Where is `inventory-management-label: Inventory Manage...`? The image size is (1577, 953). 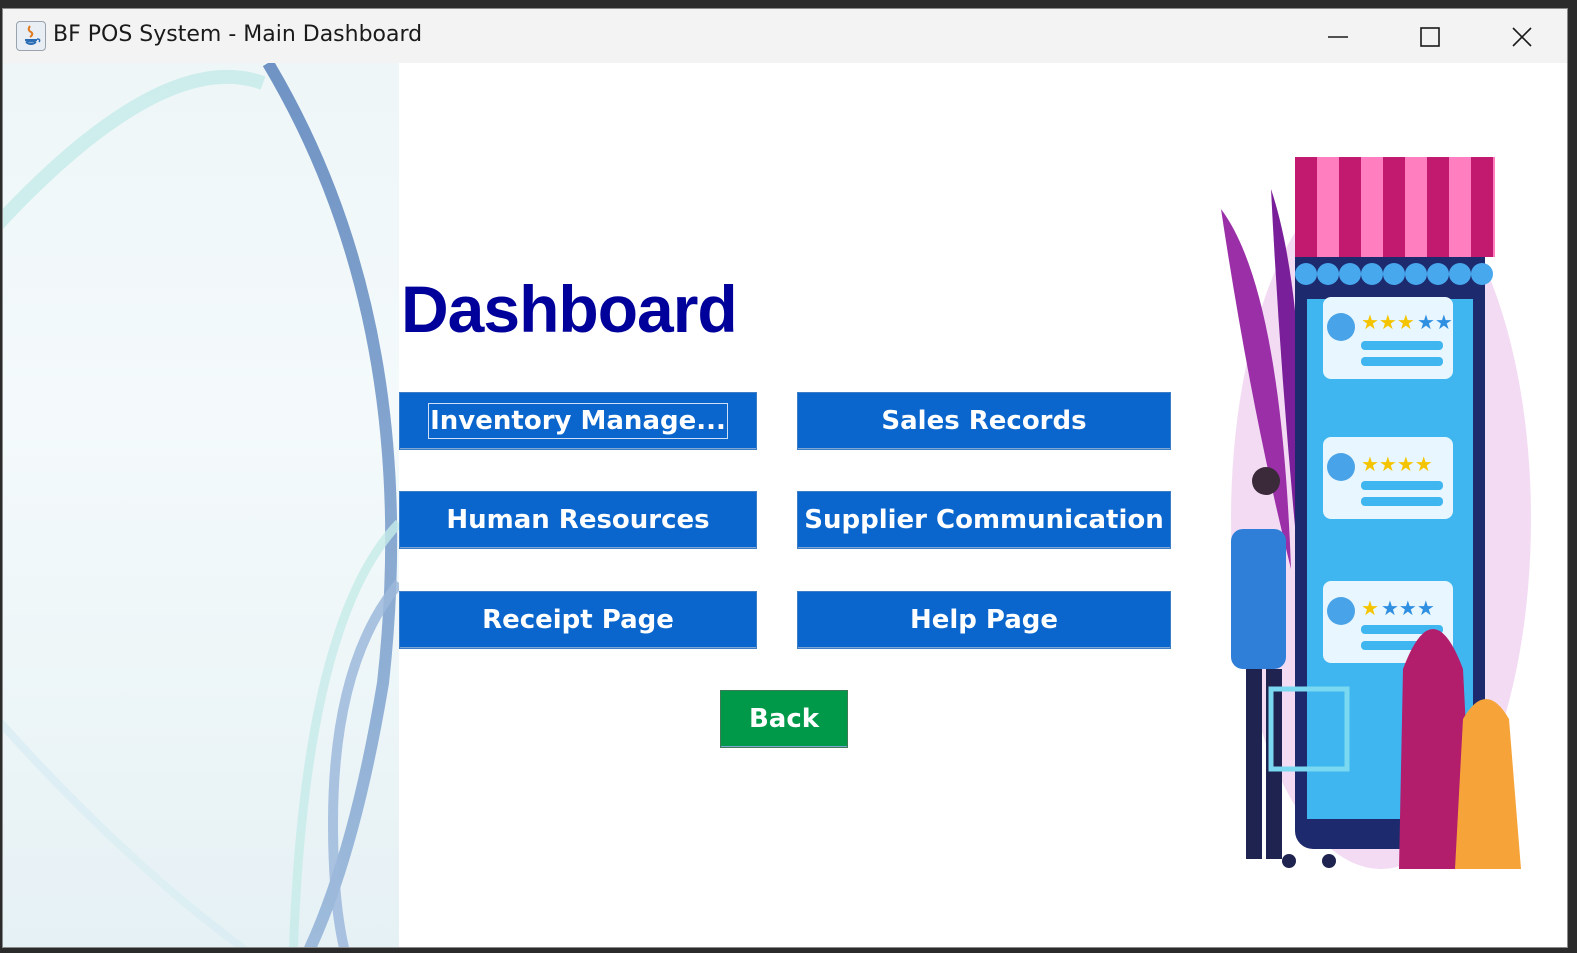
inventory-management-label: Inventory Manage... is located at coordinates (578, 421).